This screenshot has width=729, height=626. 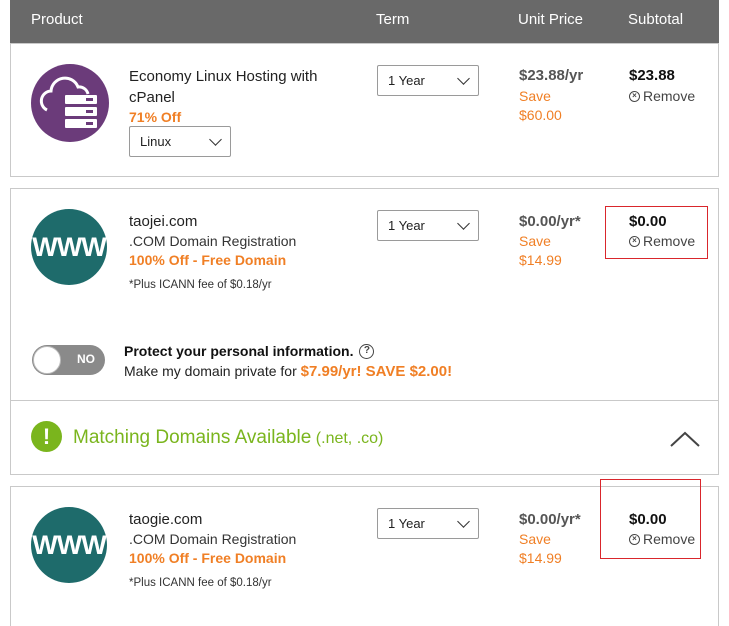 What do you see at coordinates (364, 21) in the screenshot?
I see `cart-header: Product Term Unit Price Subtotal` at bounding box center [364, 21].